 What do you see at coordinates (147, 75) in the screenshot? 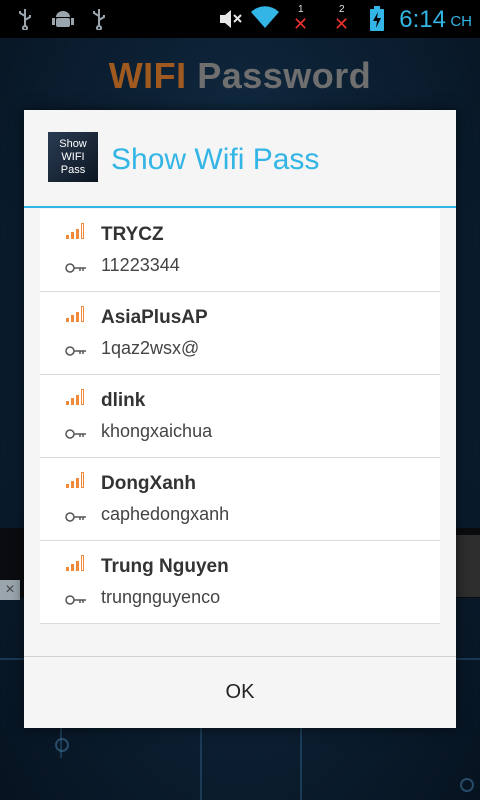
I see `background-title-wifi: WIFI` at bounding box center [147, 75].